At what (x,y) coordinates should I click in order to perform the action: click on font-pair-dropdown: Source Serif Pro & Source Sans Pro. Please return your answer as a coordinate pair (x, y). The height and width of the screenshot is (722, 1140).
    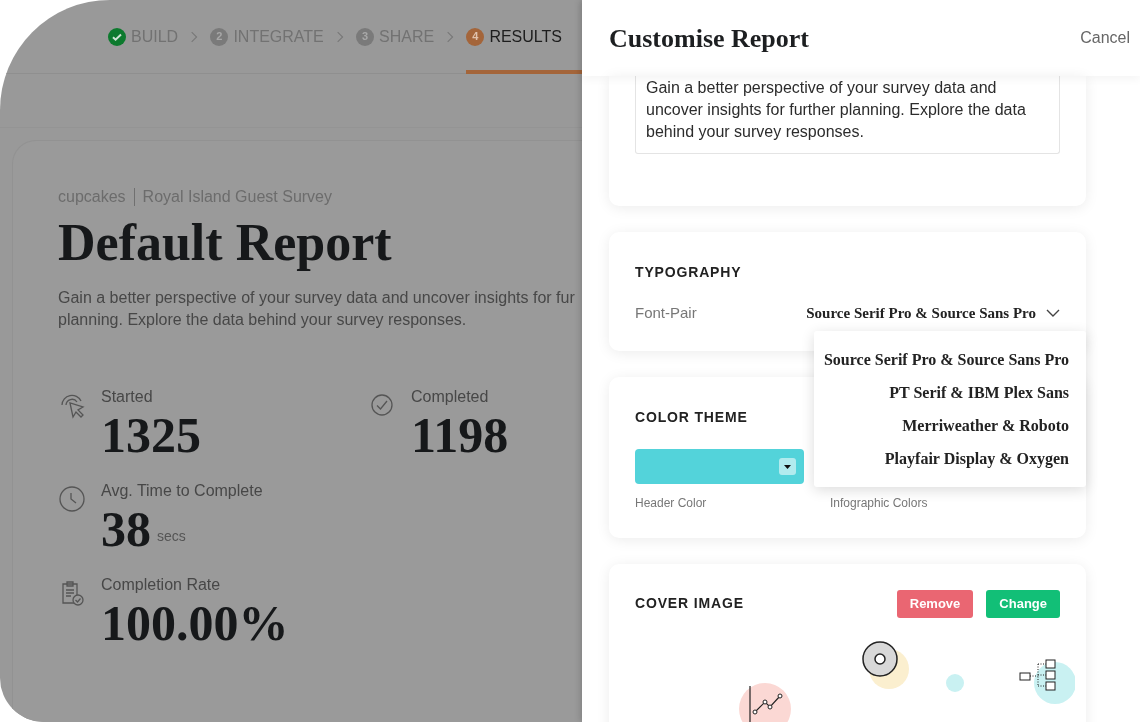
    Looking at the image, I should click on (933, 313).